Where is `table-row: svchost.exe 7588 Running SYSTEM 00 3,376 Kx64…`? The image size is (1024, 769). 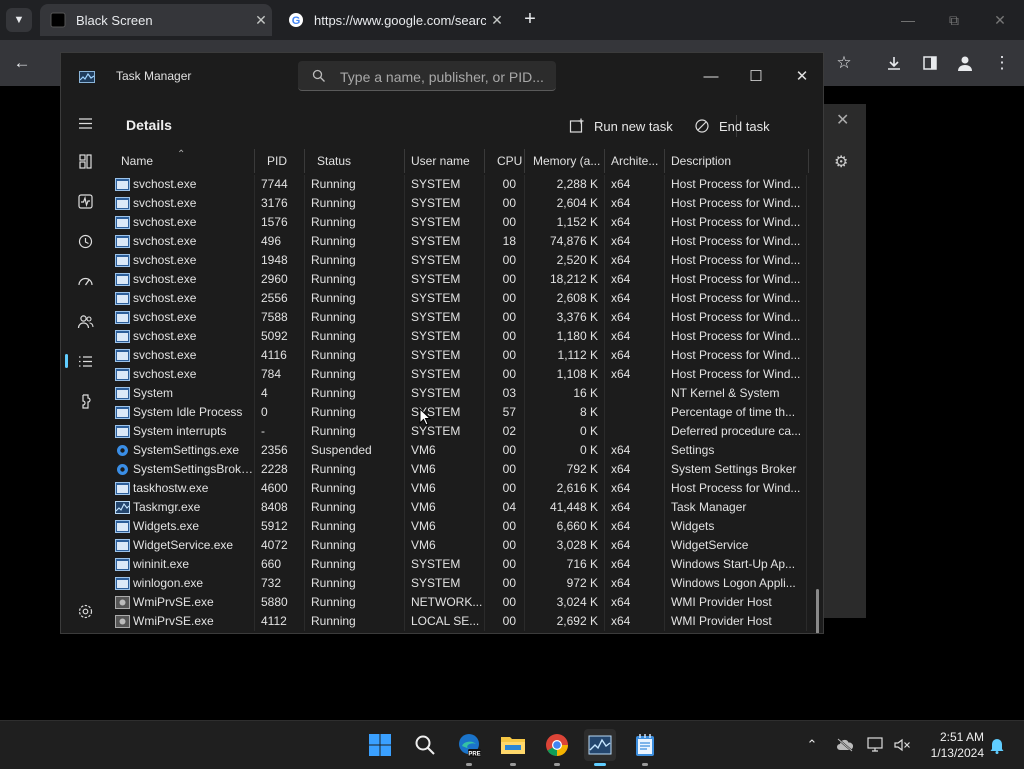
table-row: svchost.exe 7588 Running SYSTEM 00 3,376 Kx64… is located at coordinates (459, 317).